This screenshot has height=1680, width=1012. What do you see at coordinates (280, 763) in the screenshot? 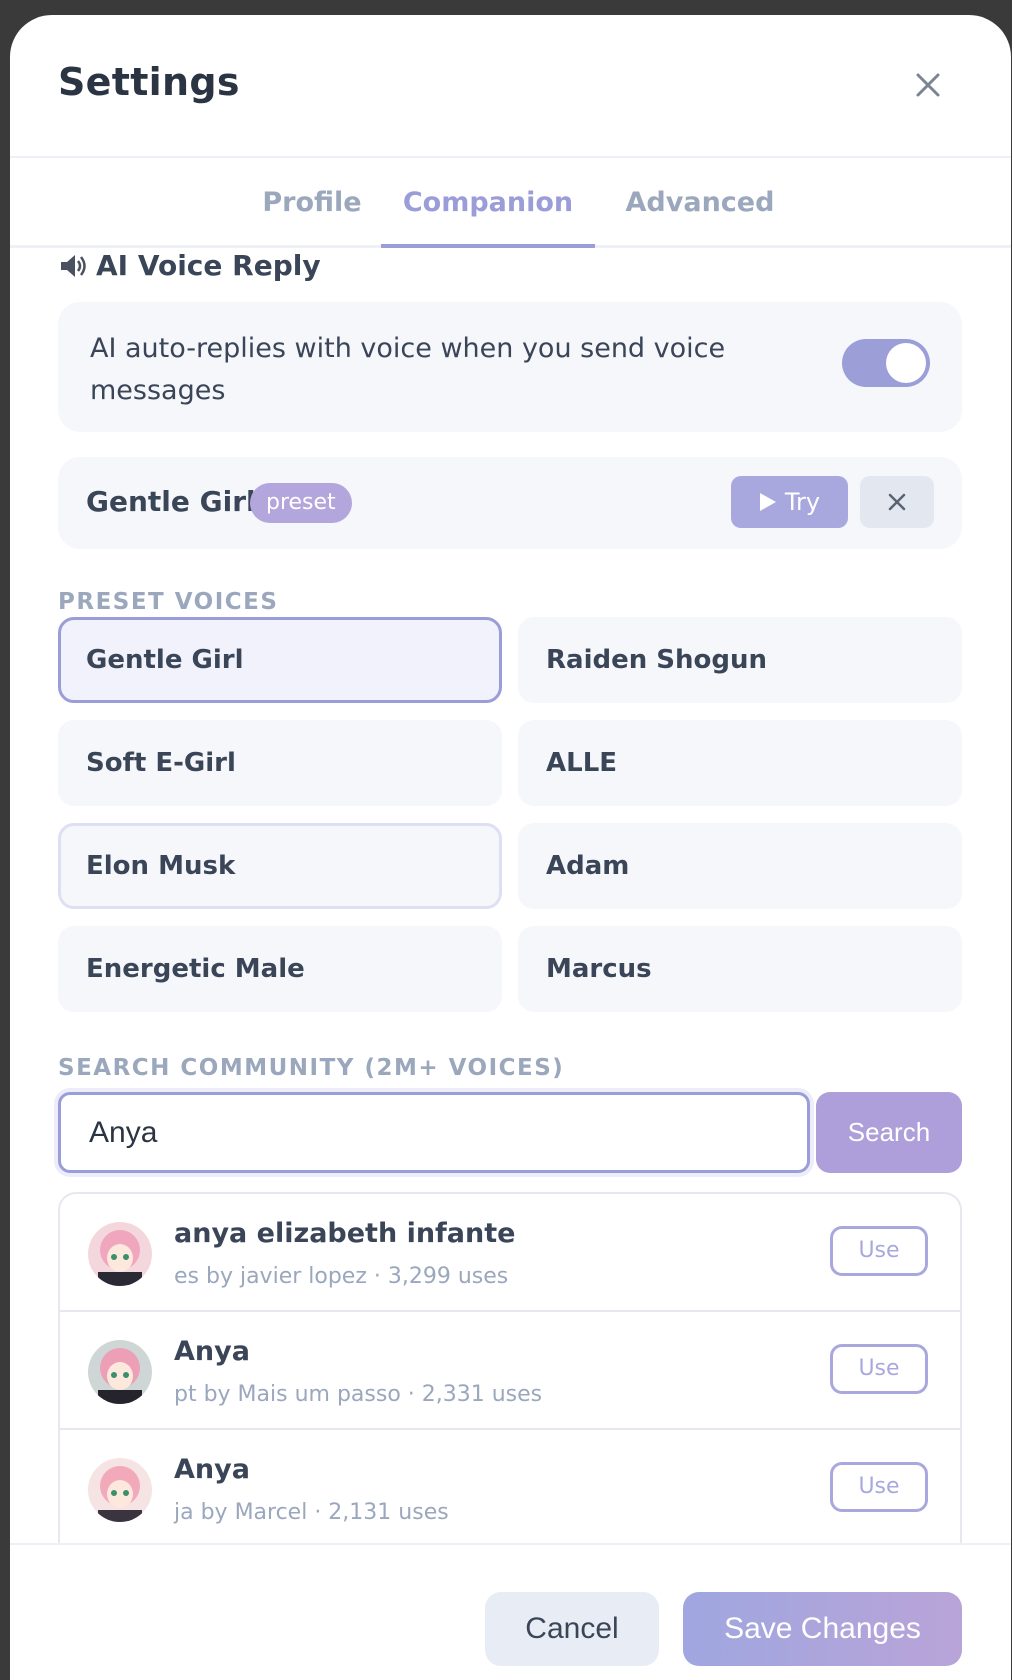
I see `preset-voice-soft-e-girl: Soft E-Girl` at bounding box center [280, 763].